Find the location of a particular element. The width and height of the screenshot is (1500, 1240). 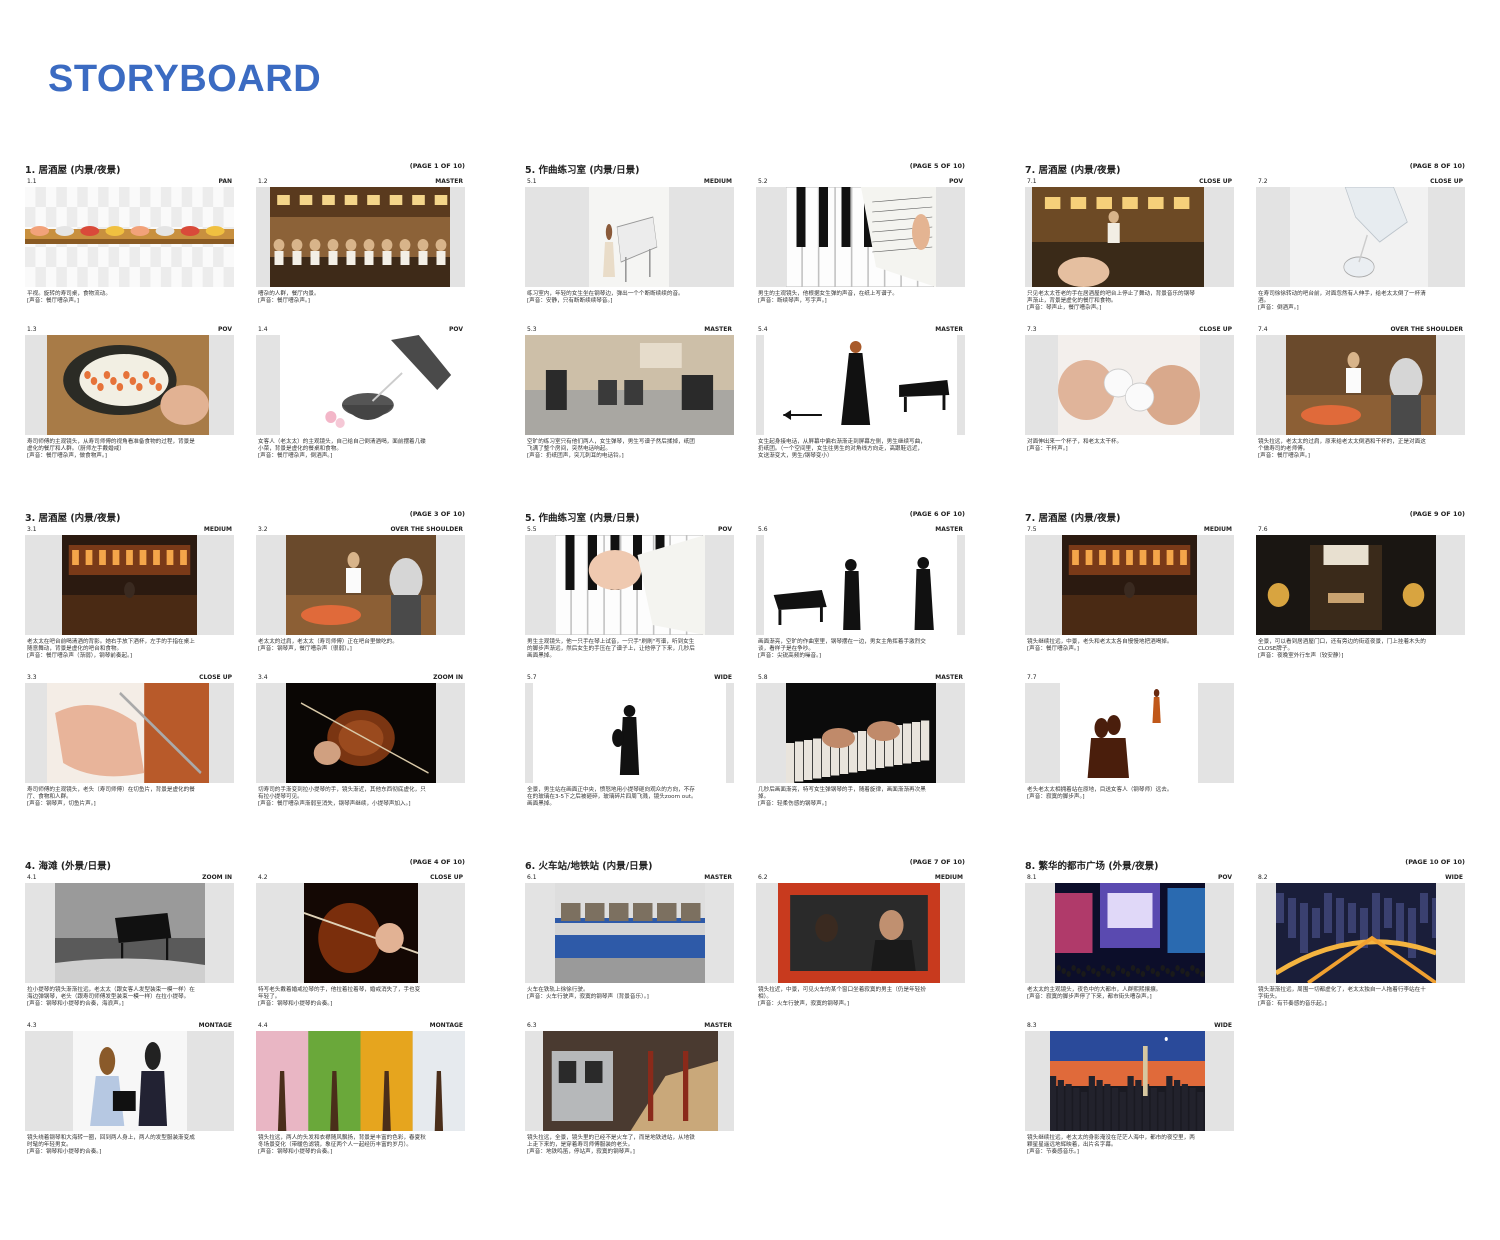

page-header: 3. 居酒屋 (内景/夜景) (PAGE 3 OF 10) is located at coordinates (245, 517).